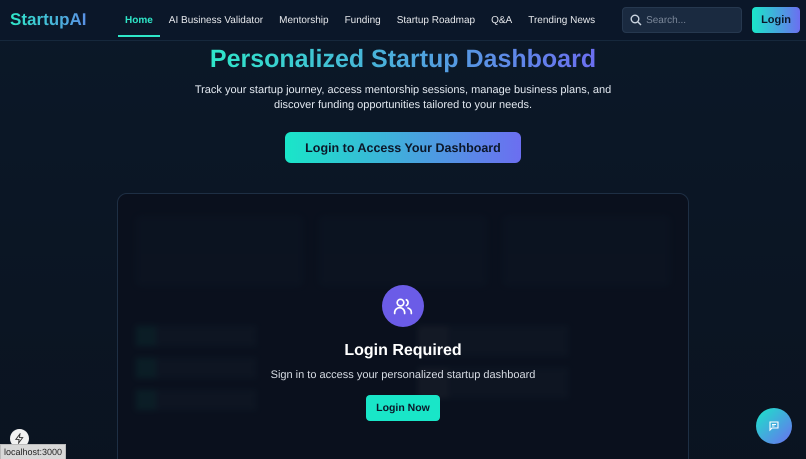 The height and width of the screenshot is (459, 806). I want to click on login-required-title: Login Required, so click(403, 351).